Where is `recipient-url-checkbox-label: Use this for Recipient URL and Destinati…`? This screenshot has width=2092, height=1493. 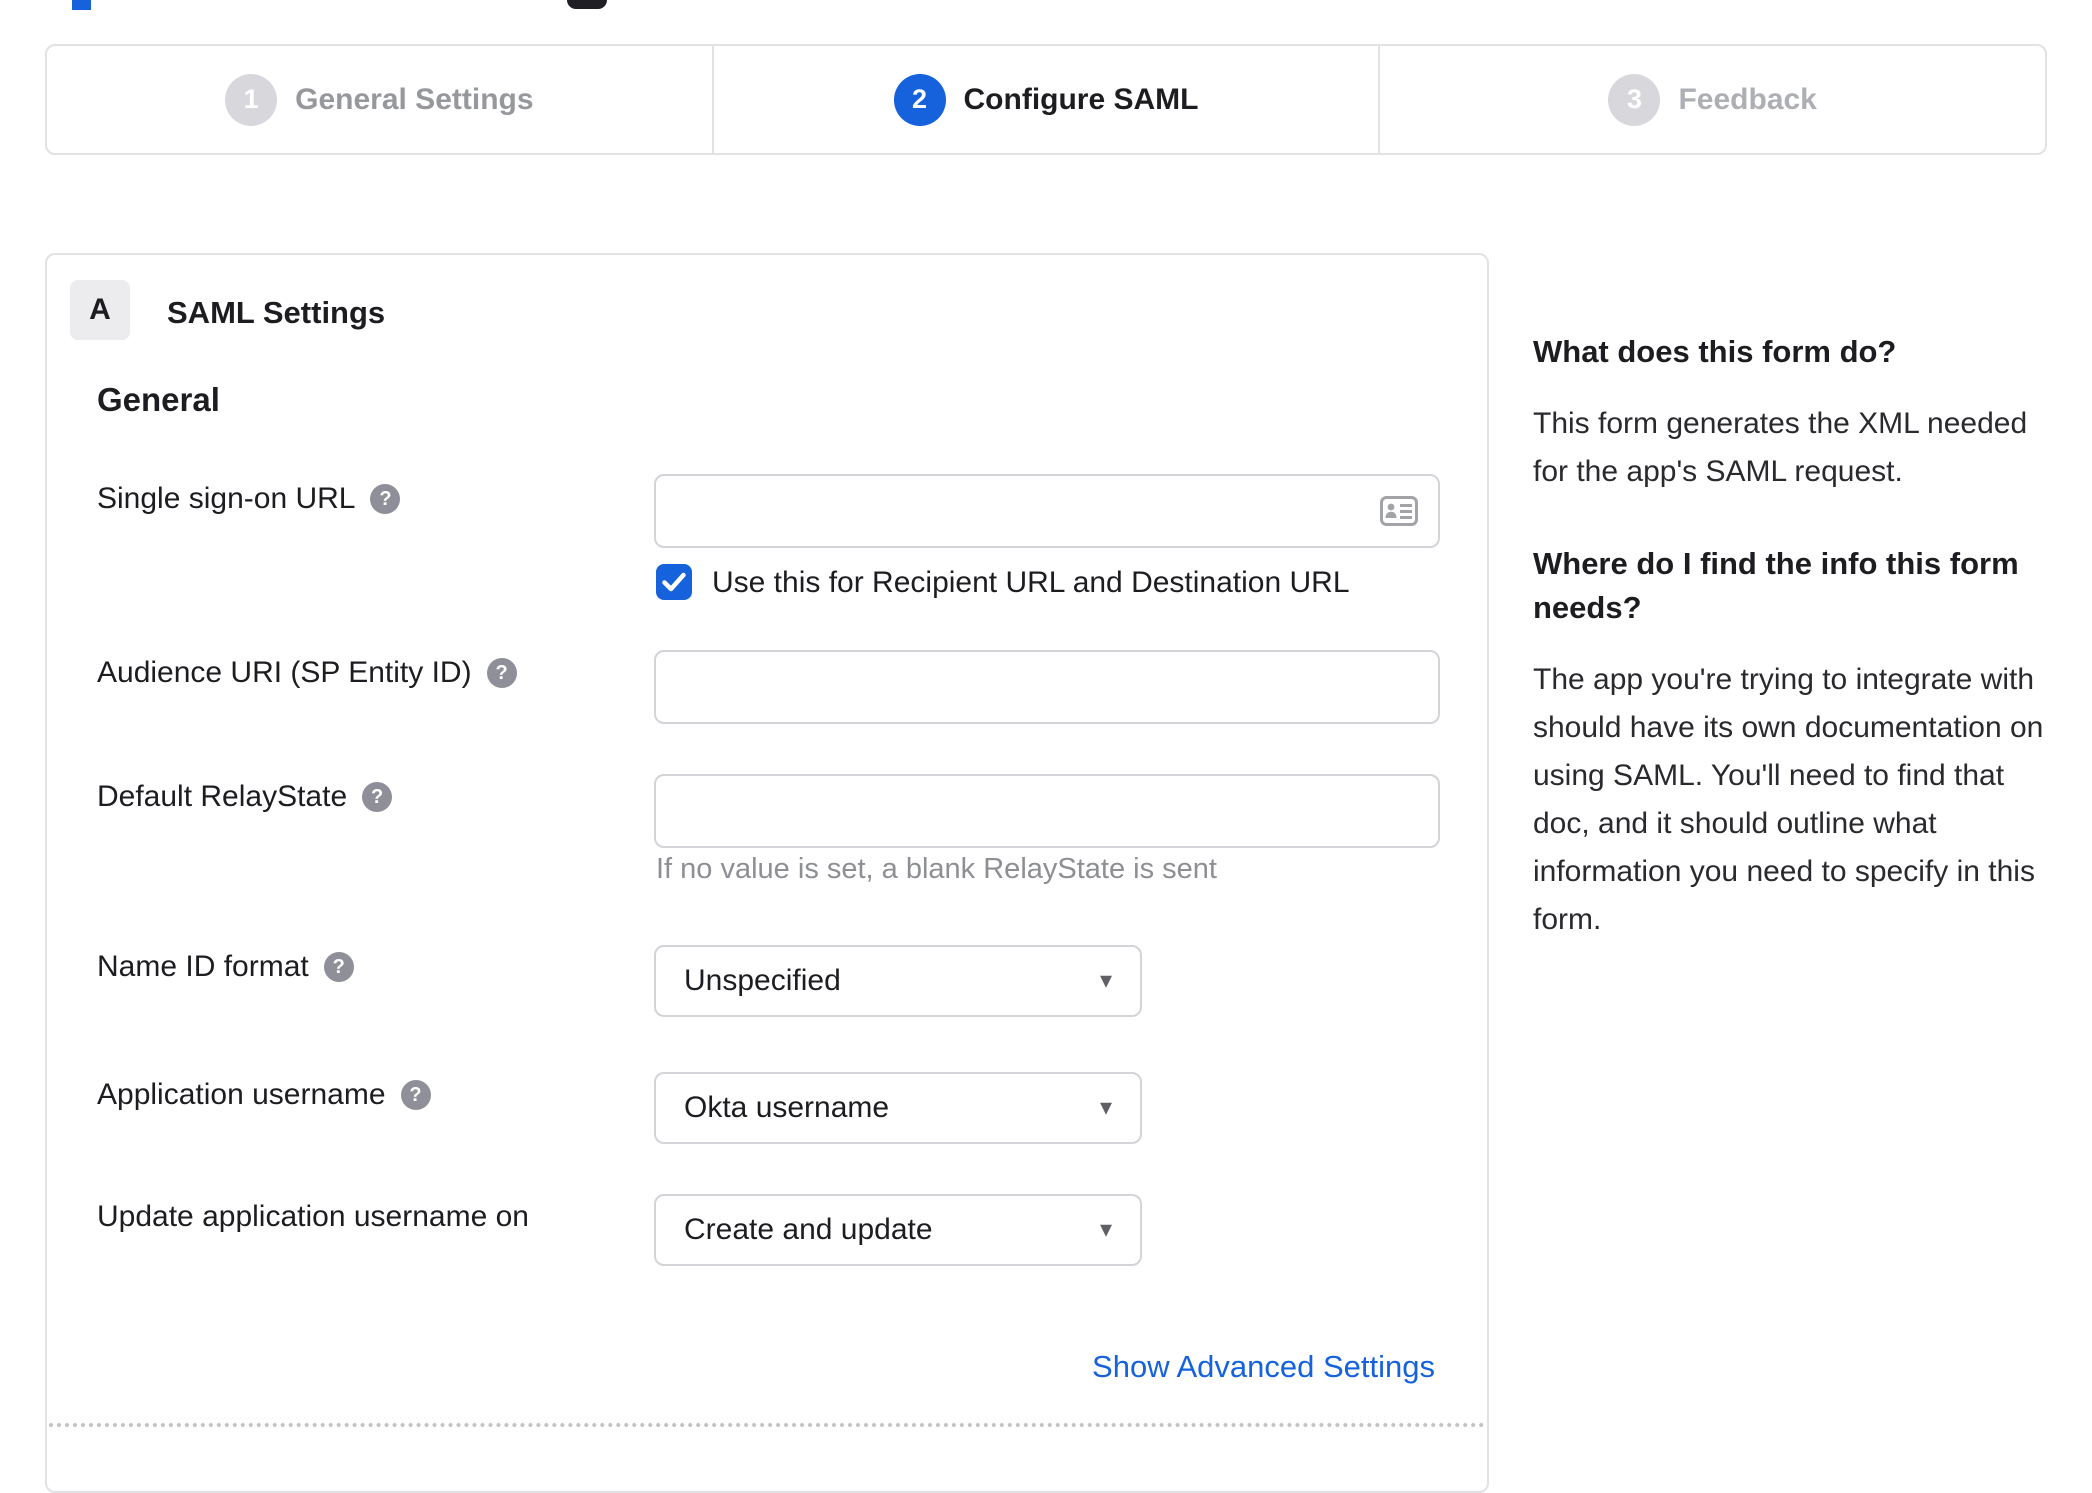
recipient-url-checkbox-label: Use this for Recipient URL and Destinati… is located at coordinates (1031, 582).